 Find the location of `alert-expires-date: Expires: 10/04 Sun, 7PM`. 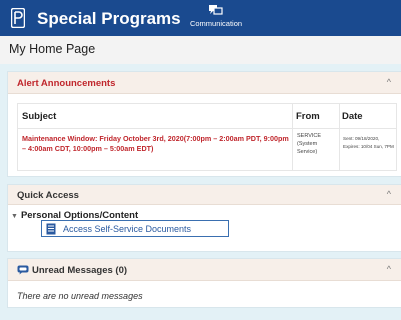

alert-expires-date: Expires: 10/04 Sun, 7PM is located at coordinates (368, 146).